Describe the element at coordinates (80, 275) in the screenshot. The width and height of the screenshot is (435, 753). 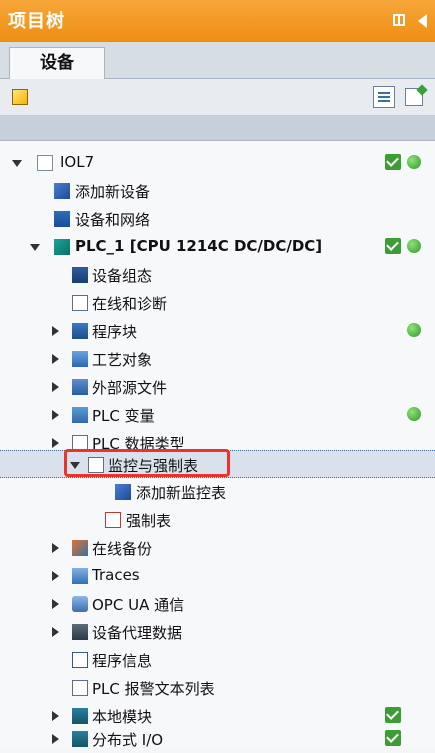
I see `device-config-icon` at that location.